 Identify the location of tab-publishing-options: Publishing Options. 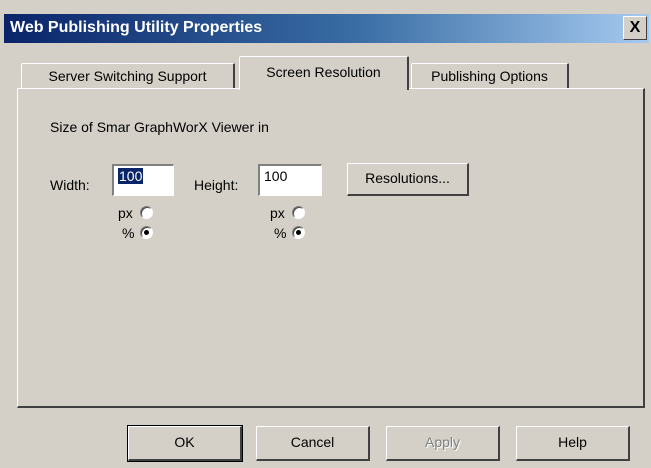
(490, 76).